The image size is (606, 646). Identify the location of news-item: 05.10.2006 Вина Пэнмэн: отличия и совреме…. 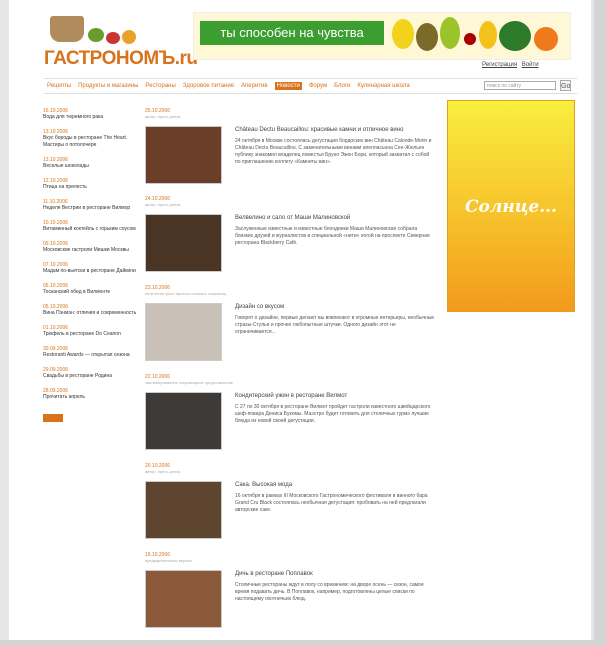
(91, 310).